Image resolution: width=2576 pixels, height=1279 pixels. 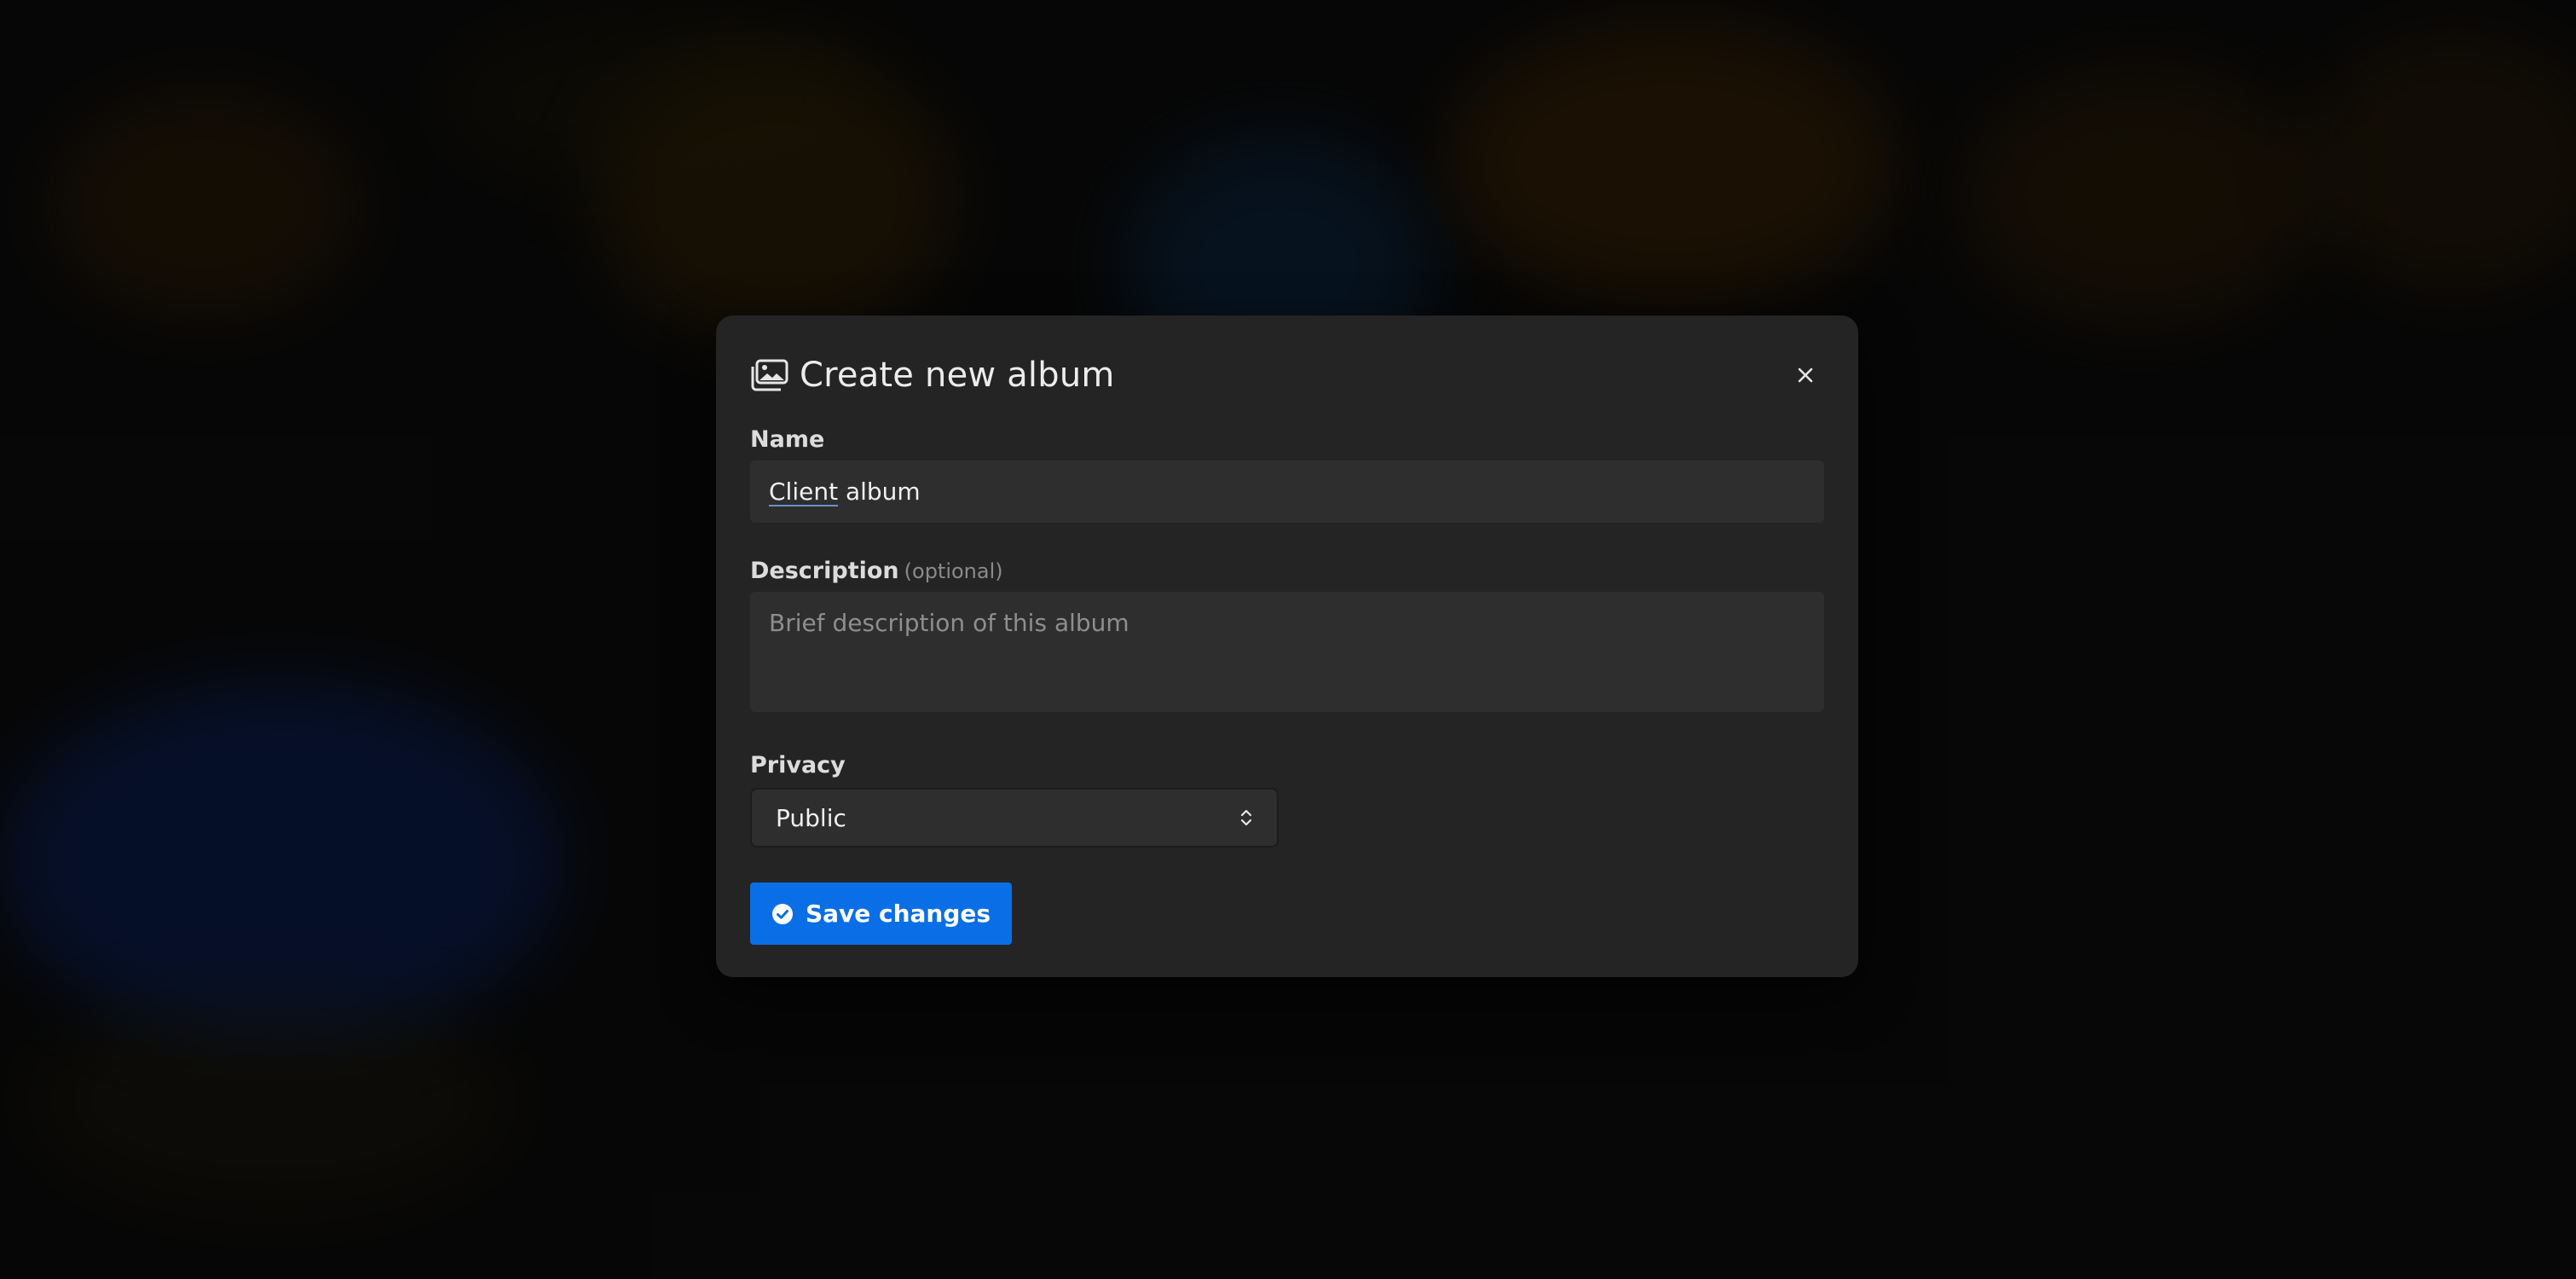 What do you see at coordinates (1287, 492) in the screenshot?
I see `album-name-input: Client album` at bounding box center [1287, 492].